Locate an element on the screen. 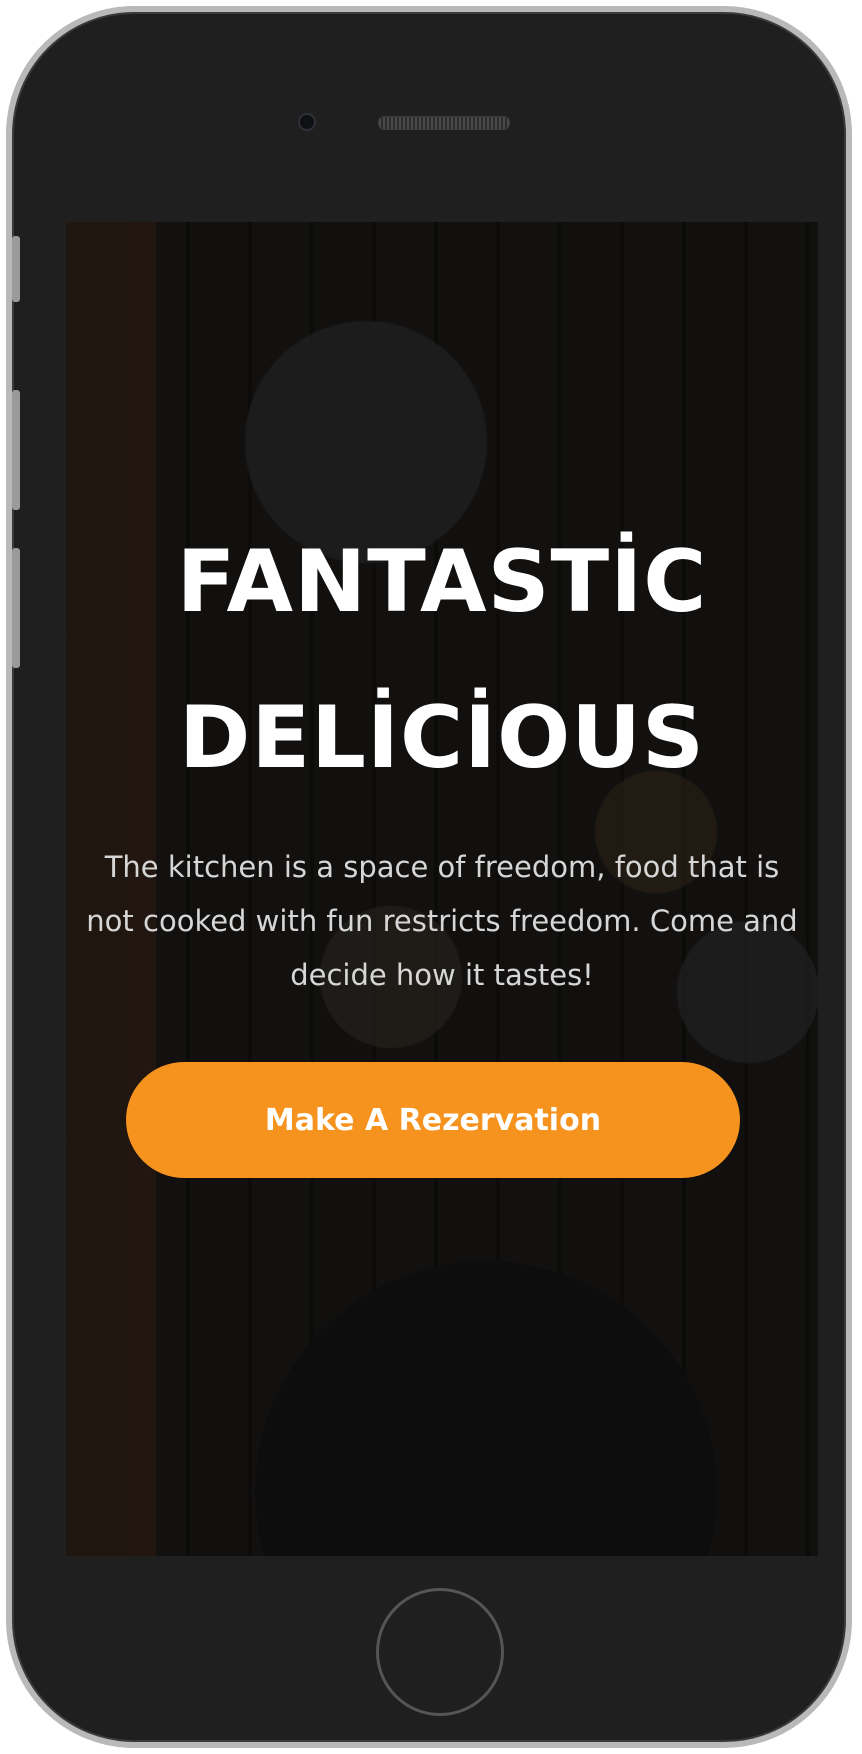 The width and height of the screenshot is (862, 1754). earpiece-speaker is located at coordinates (444, 123).